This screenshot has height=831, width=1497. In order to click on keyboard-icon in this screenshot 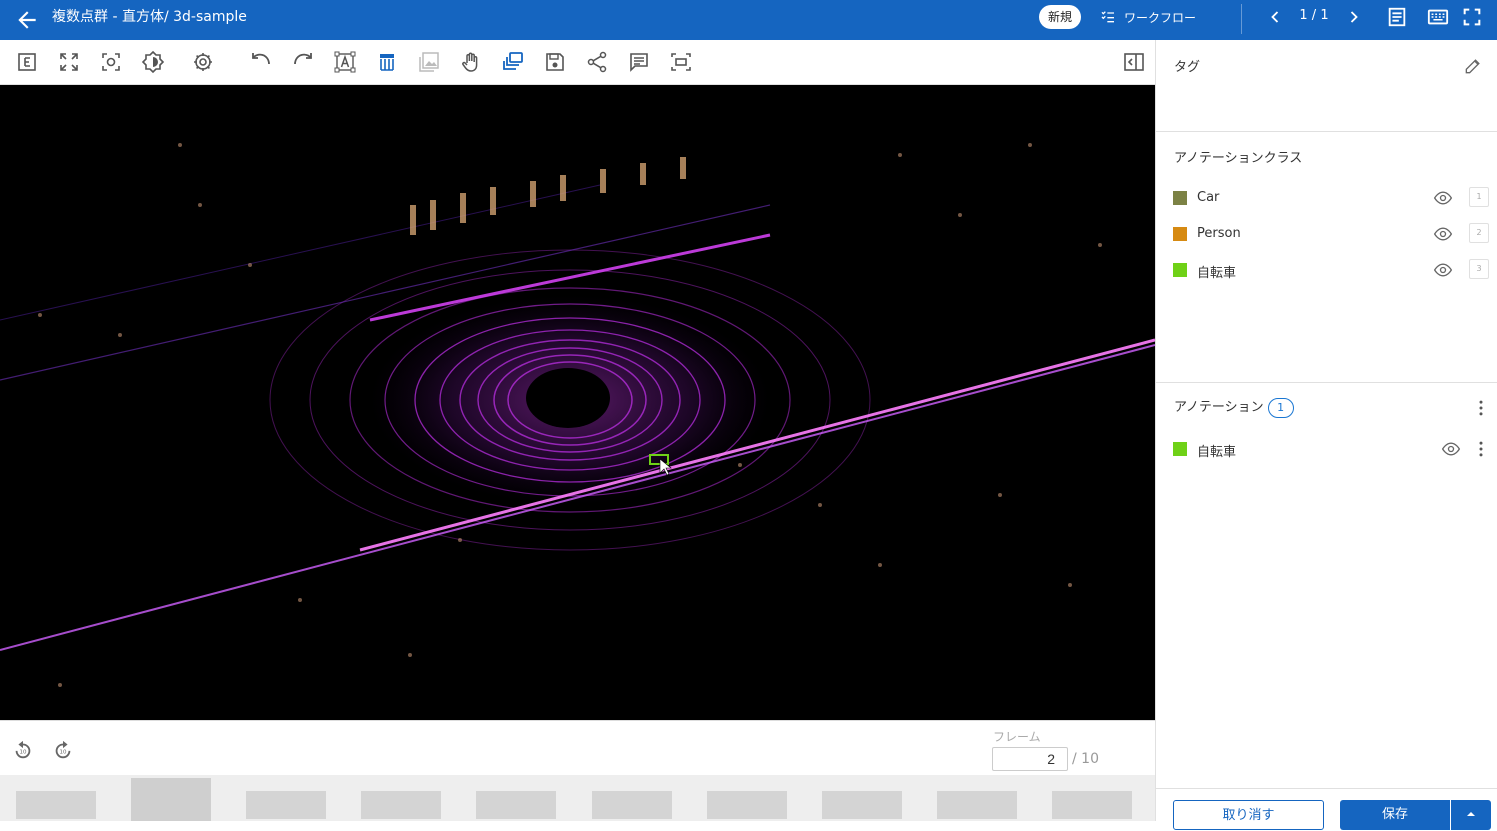, I will do `click(1438, 17)`.